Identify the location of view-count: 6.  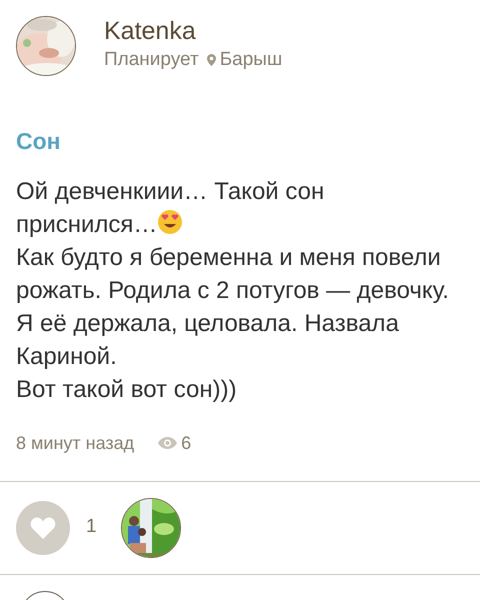
(186, 443).